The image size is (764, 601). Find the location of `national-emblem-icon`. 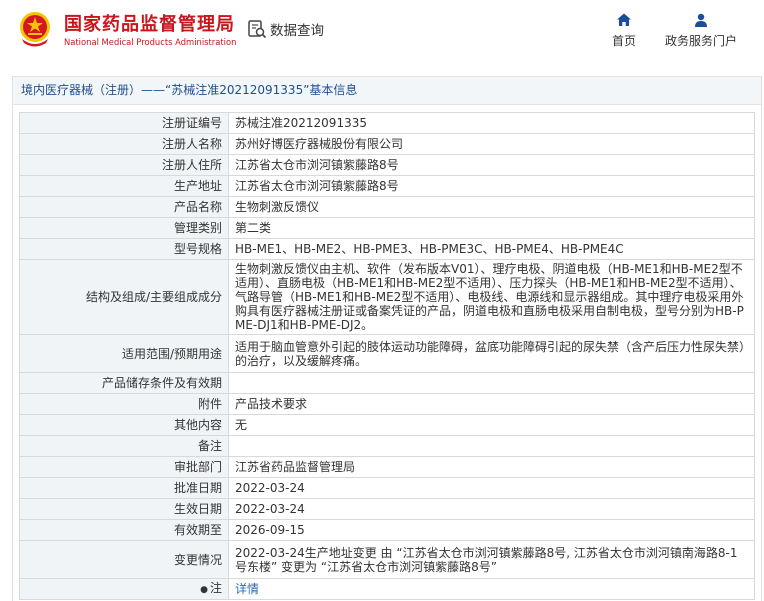

national-emblem-icon is located at coordinates (35, 29).